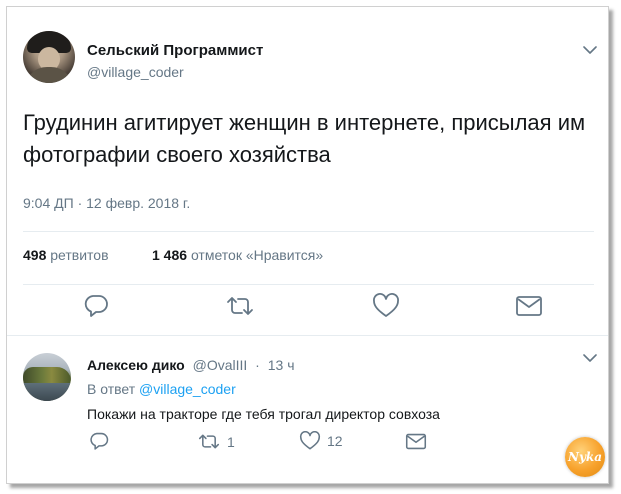 Image resolution: width=621 pixels, height=494 pixels. What do you see at coordinates (35, 255) in the screenshot?
I see `retweets-count: 498` at bounding box center [35, 255].